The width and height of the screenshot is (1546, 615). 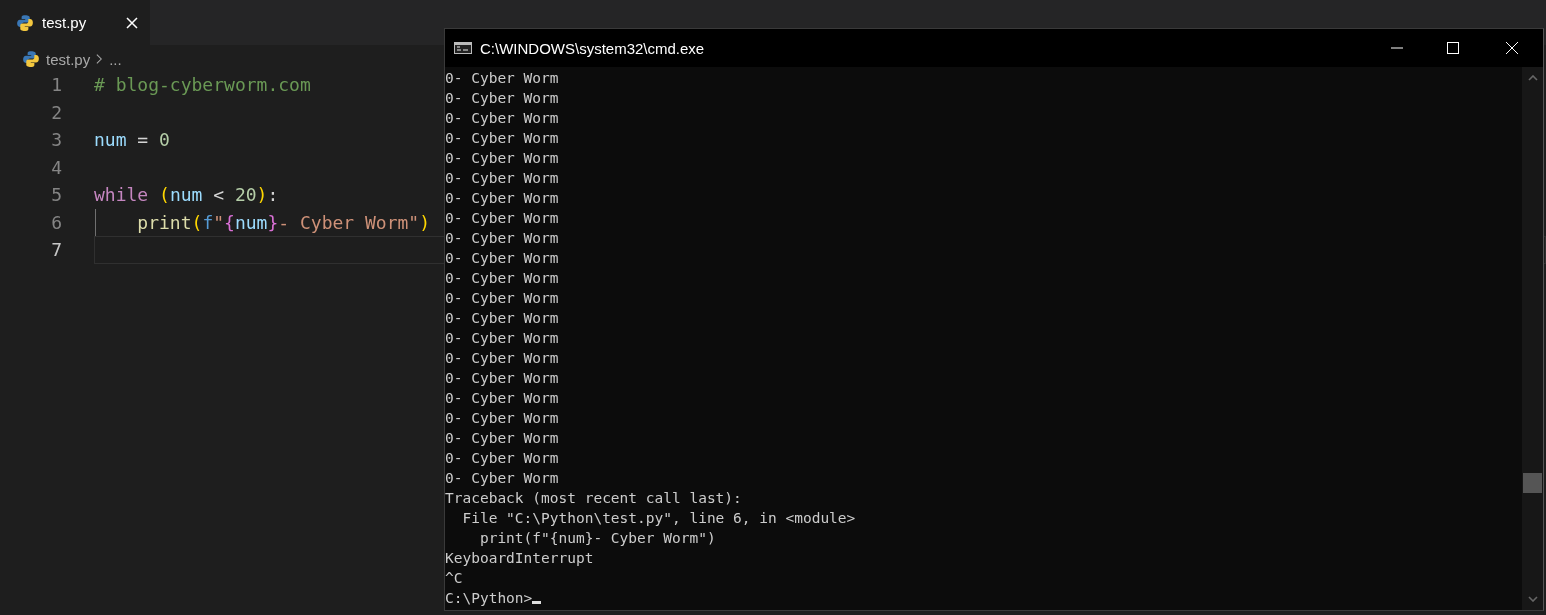 I want to click on code-line: # blog-cyberworm.com, so click(x=202, y=85).